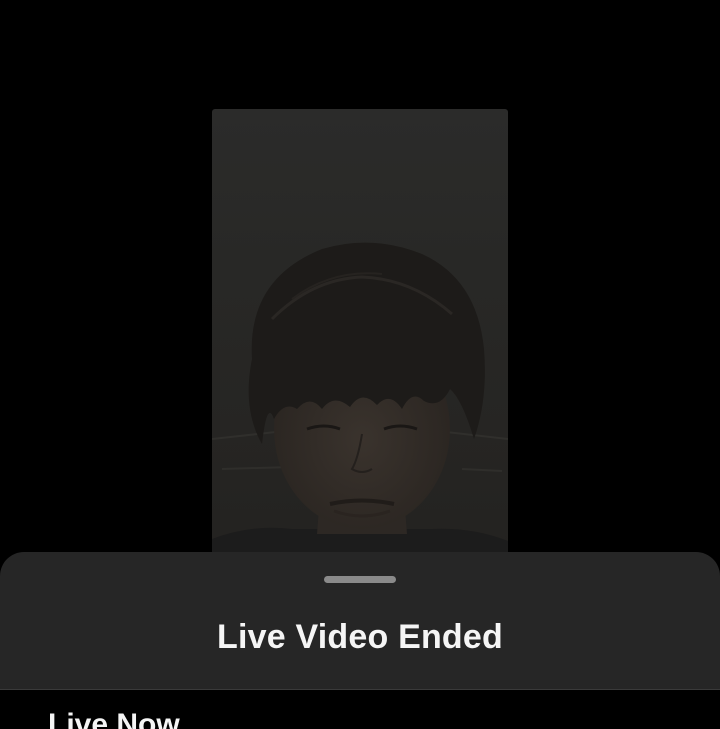  I want to click on sheet-title: Live Video Ended, so click(360, 637).